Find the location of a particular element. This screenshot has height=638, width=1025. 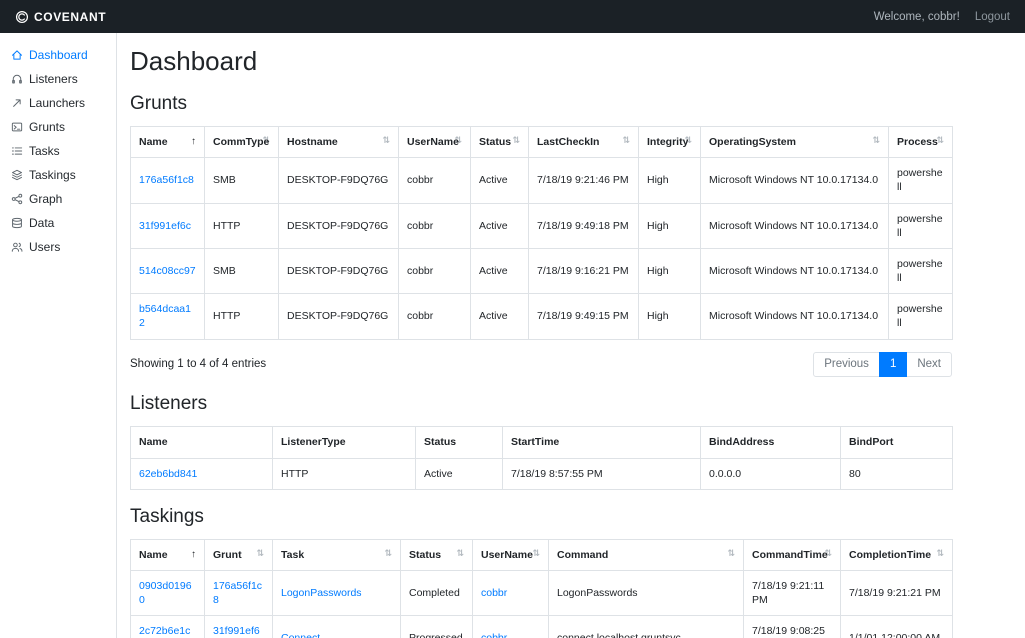

grunts-cell-name: b564dcaa12 is located at coordinates (167, 316).